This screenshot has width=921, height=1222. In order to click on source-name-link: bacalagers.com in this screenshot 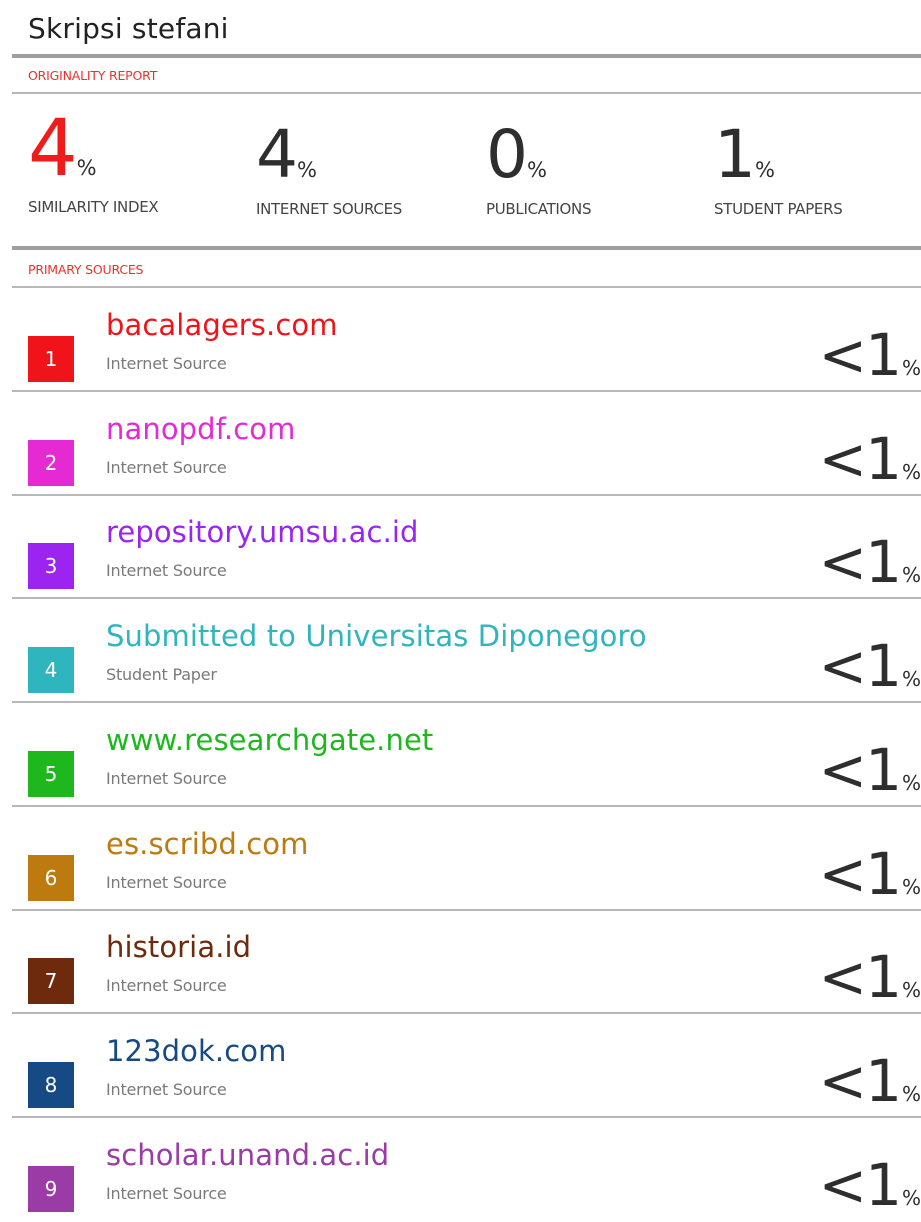, I will do `click(222, 325)`.